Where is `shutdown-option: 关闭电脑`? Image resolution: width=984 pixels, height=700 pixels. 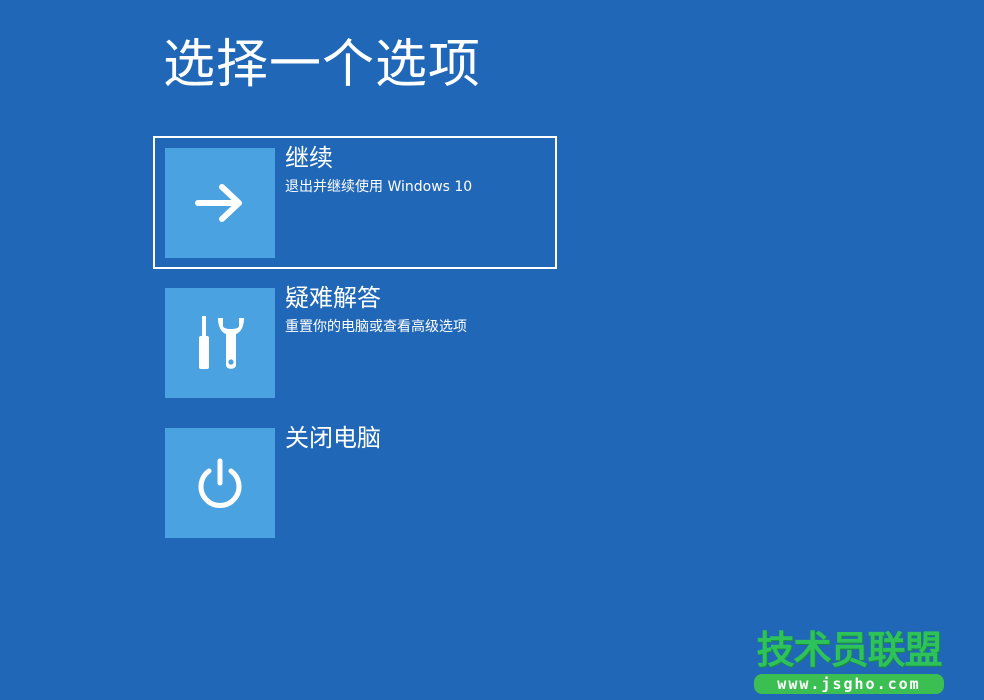
shutdown-option: 关闭电脑 is located at coordinates (355, 482).